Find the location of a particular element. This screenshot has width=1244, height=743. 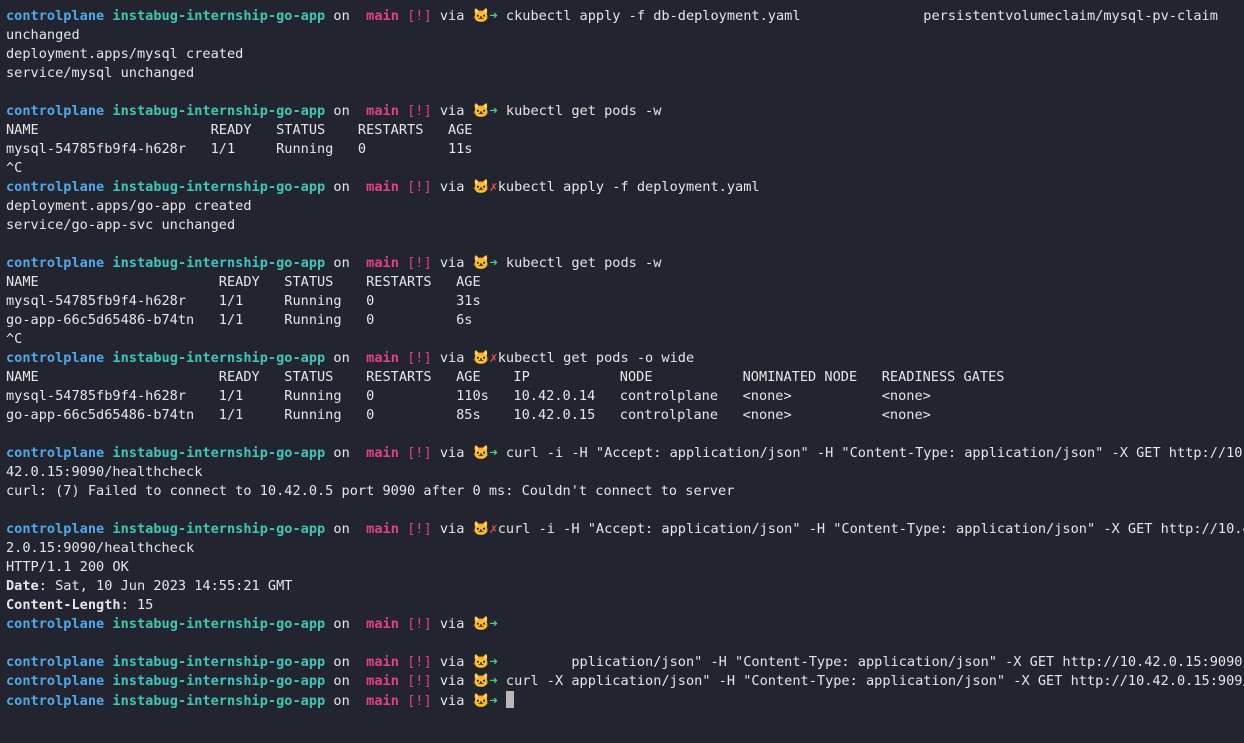

text-cursor is located at coordinates (509, 699).